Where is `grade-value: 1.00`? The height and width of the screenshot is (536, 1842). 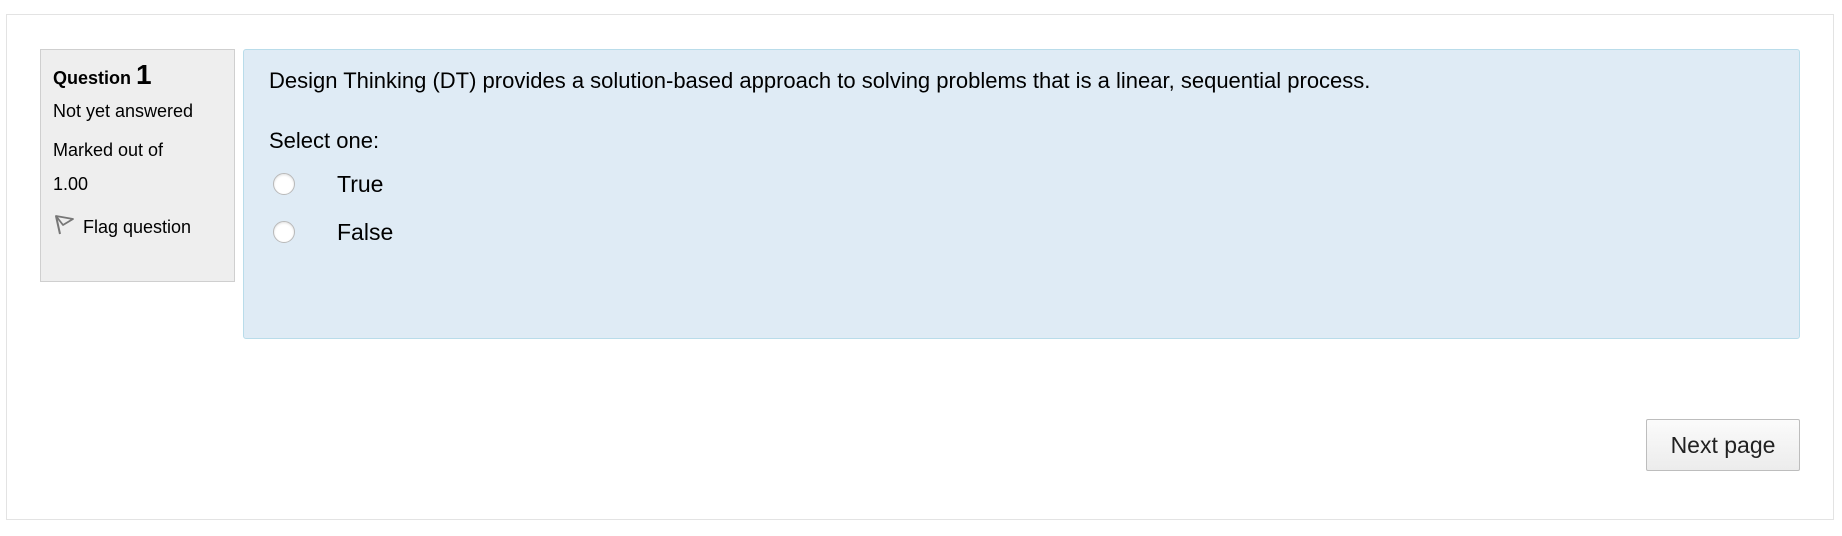 grade-value: 1.00 is located at coordinates (71, 184).